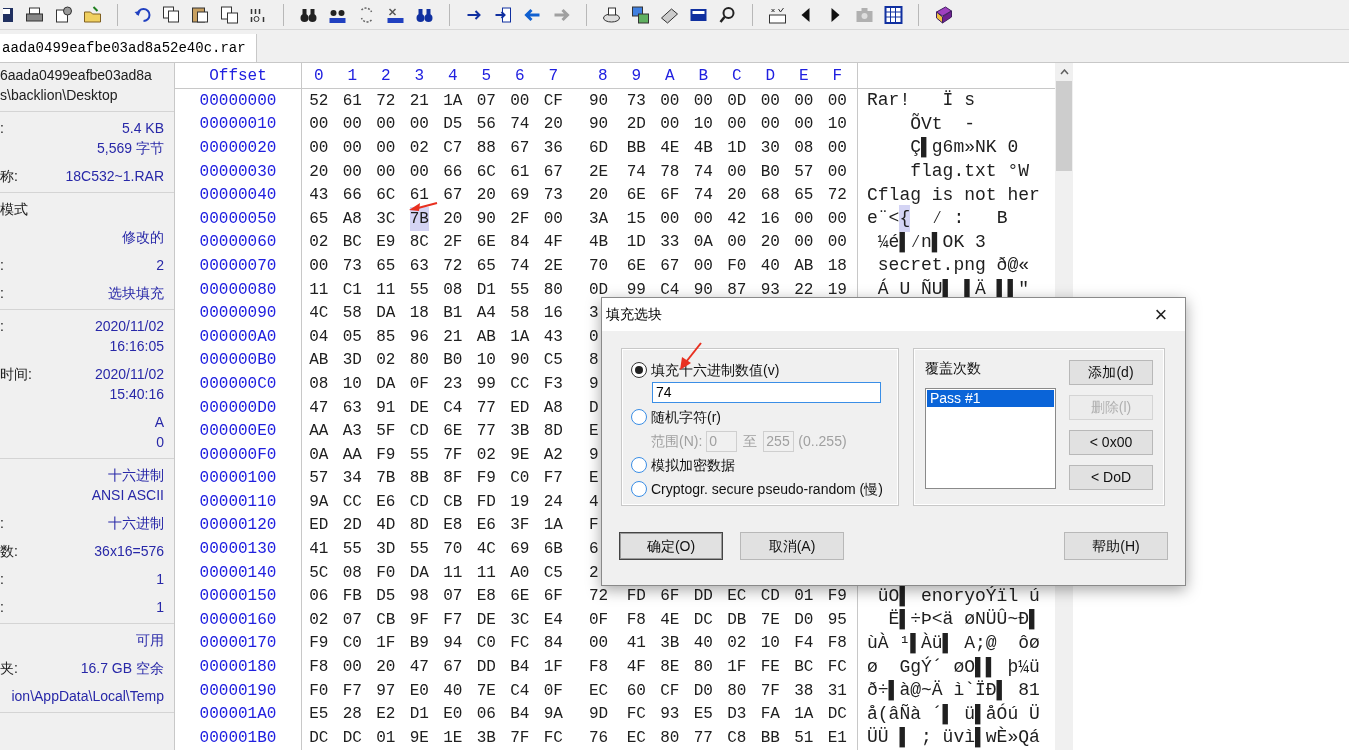 The height and width of the screenshot is (750, 1349). What do you see at coordinates (611, 14) in the screenshot?
I see `disk-icon` at bounding box center [611, 14].